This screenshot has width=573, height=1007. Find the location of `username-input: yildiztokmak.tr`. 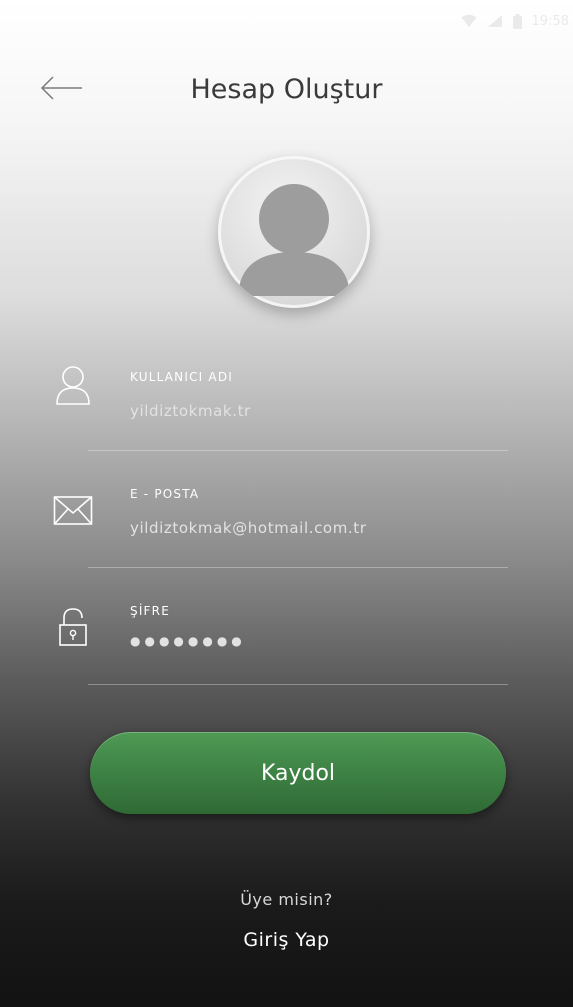

username-input: yildiztokmak.tr is located at coordinates (190, 411).